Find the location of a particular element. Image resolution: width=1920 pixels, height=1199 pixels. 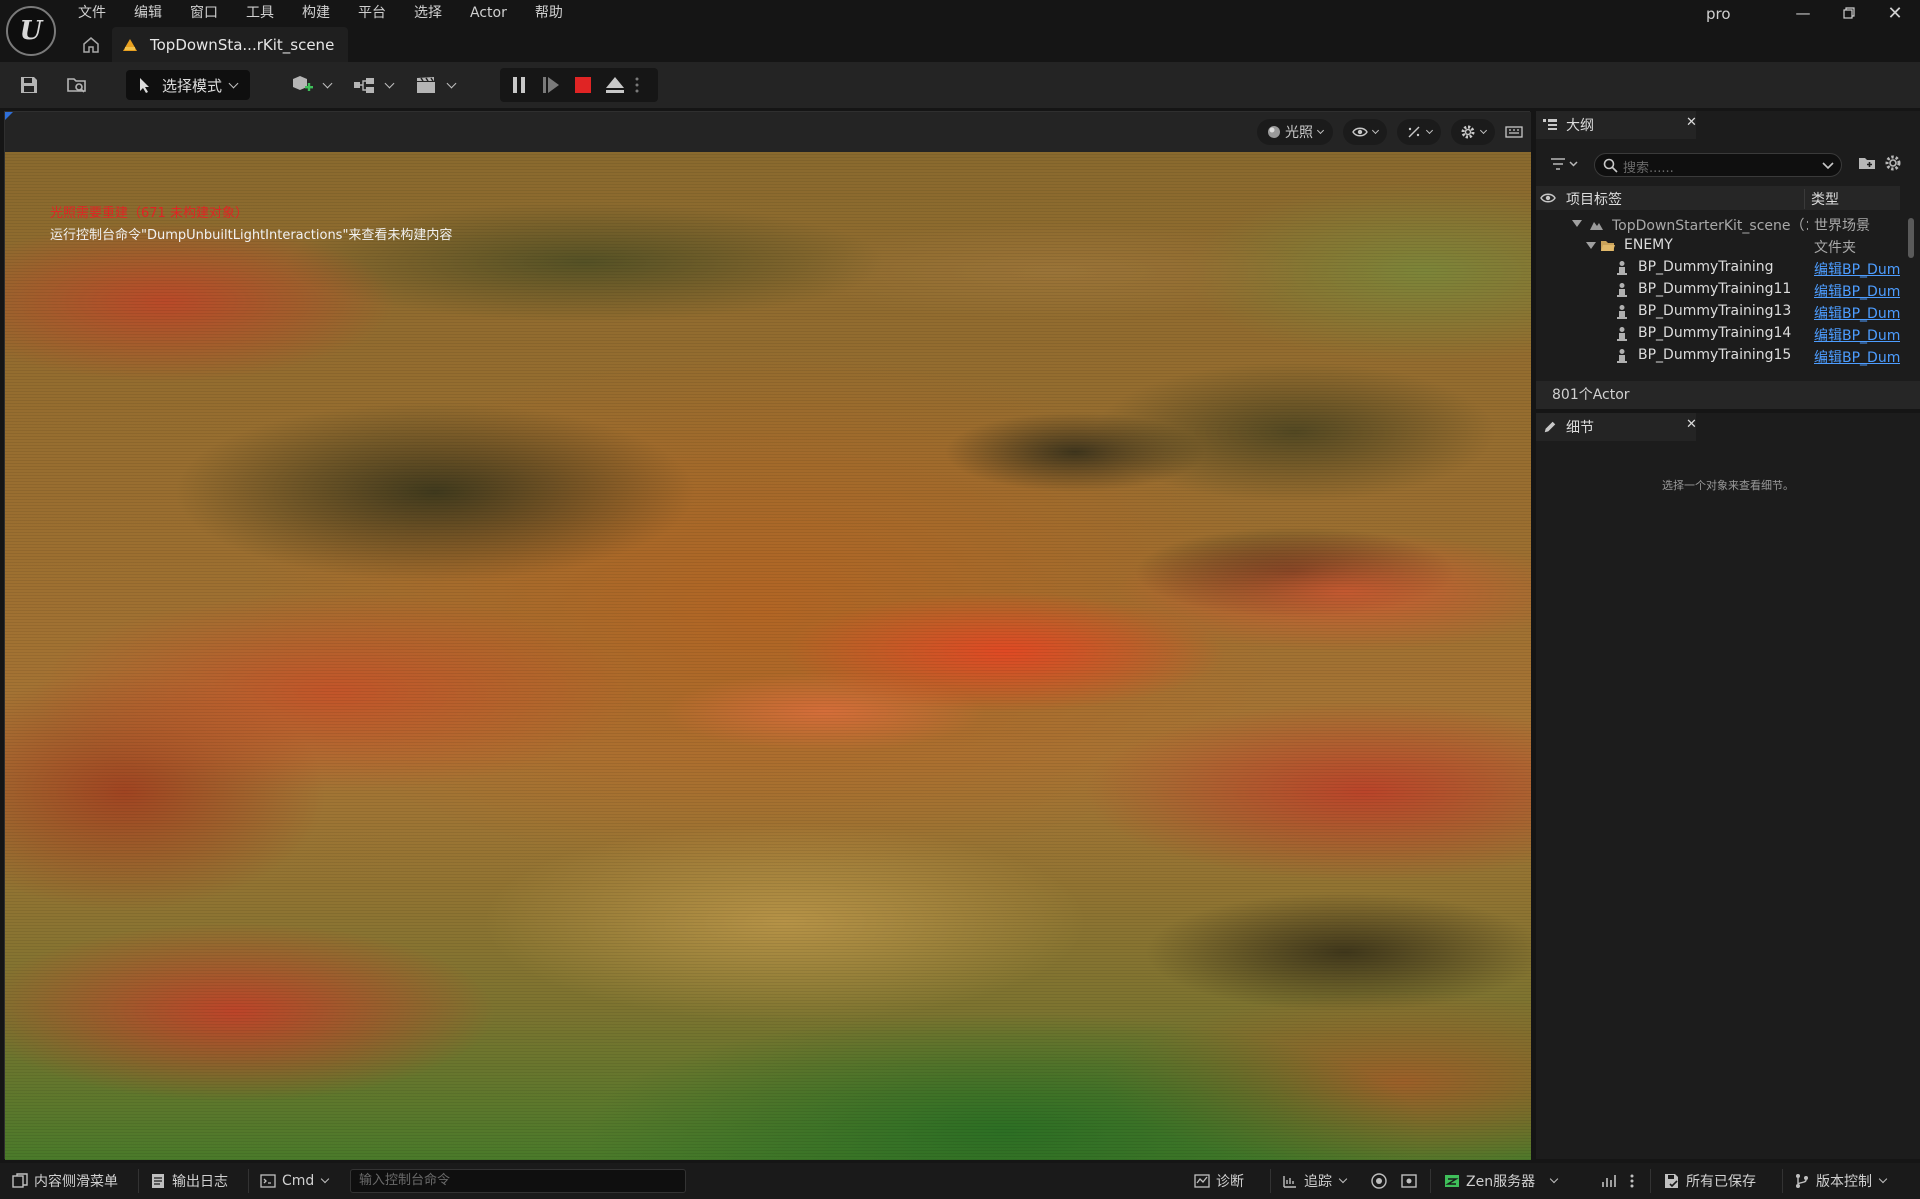

tree-row-actor: BP_DummyTraining11 编辑BP_Dum is located at coordinates (1718, 290).